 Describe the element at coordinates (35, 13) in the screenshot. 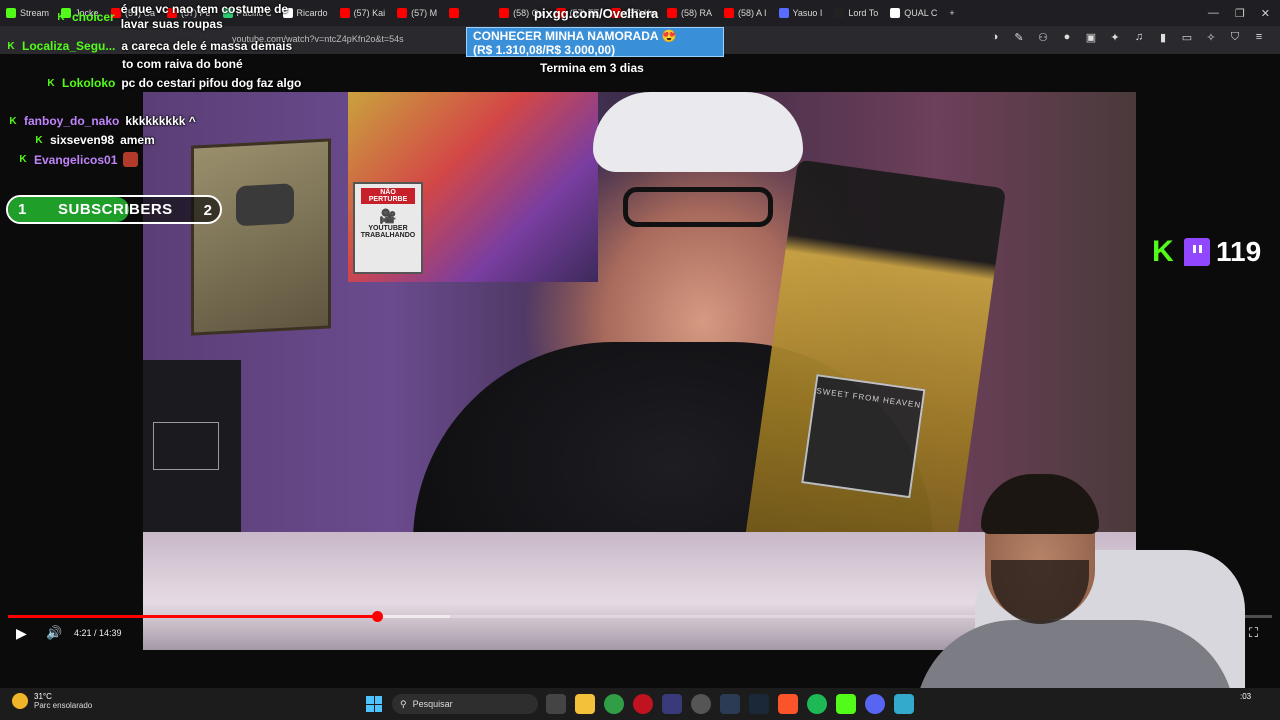

I see `browser-tab-label: Stream` at that location.